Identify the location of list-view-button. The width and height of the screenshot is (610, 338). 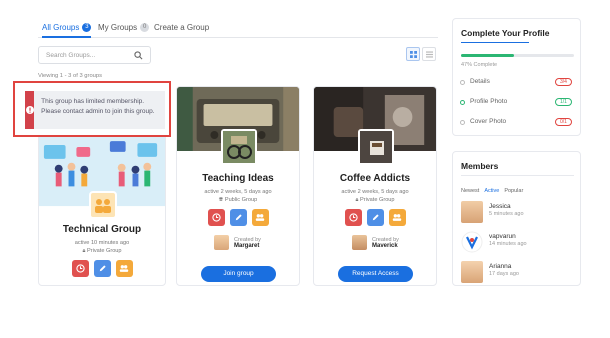
(429, 54).